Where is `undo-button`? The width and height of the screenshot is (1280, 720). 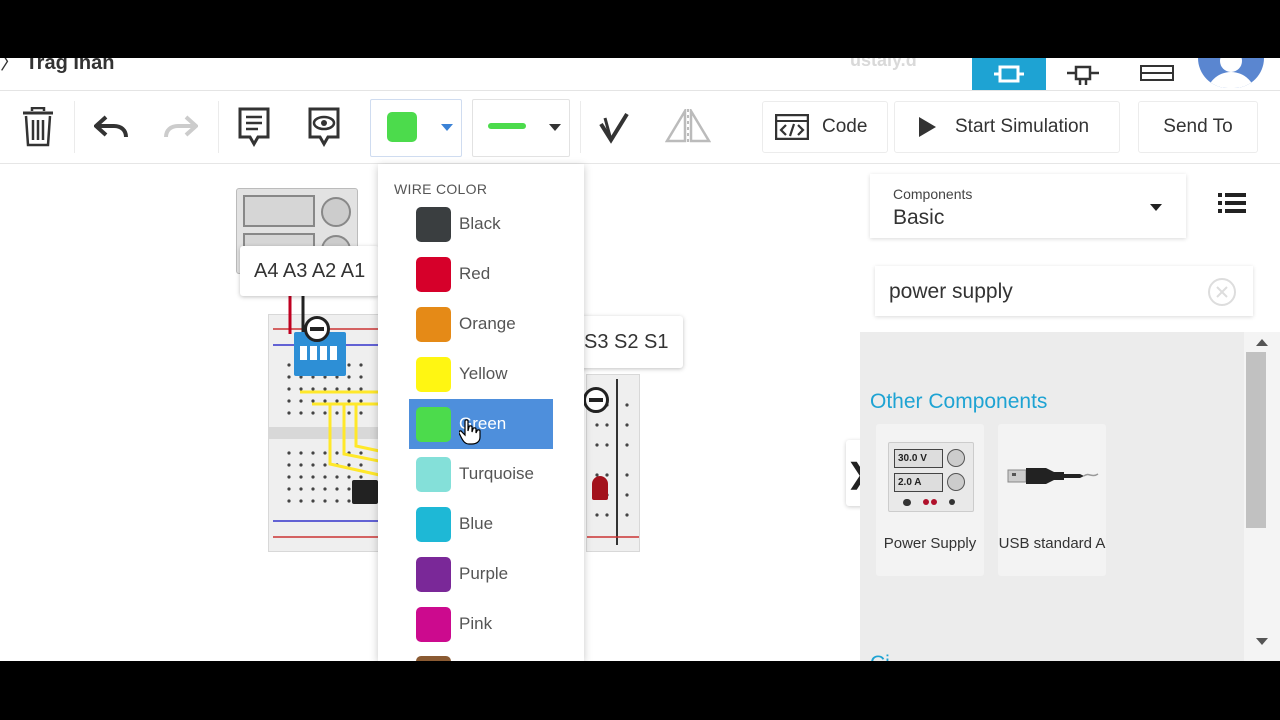 undo-button is located at coordinates (111, 127).